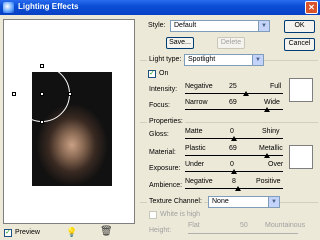  I want to click on app-icon, so click(8, 7).